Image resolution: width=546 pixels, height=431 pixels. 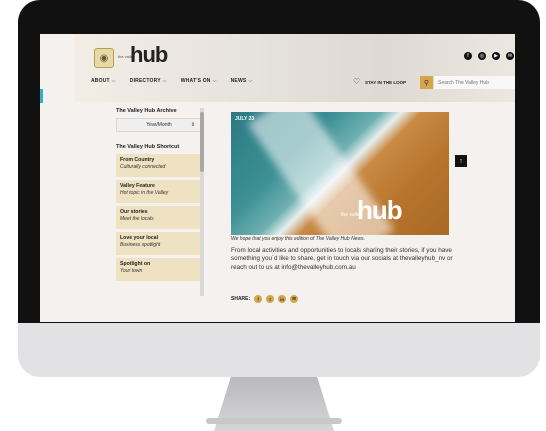 I want to click on shortcut-our-stories: Our stories Meet the locals, so click(x=159, y=217).